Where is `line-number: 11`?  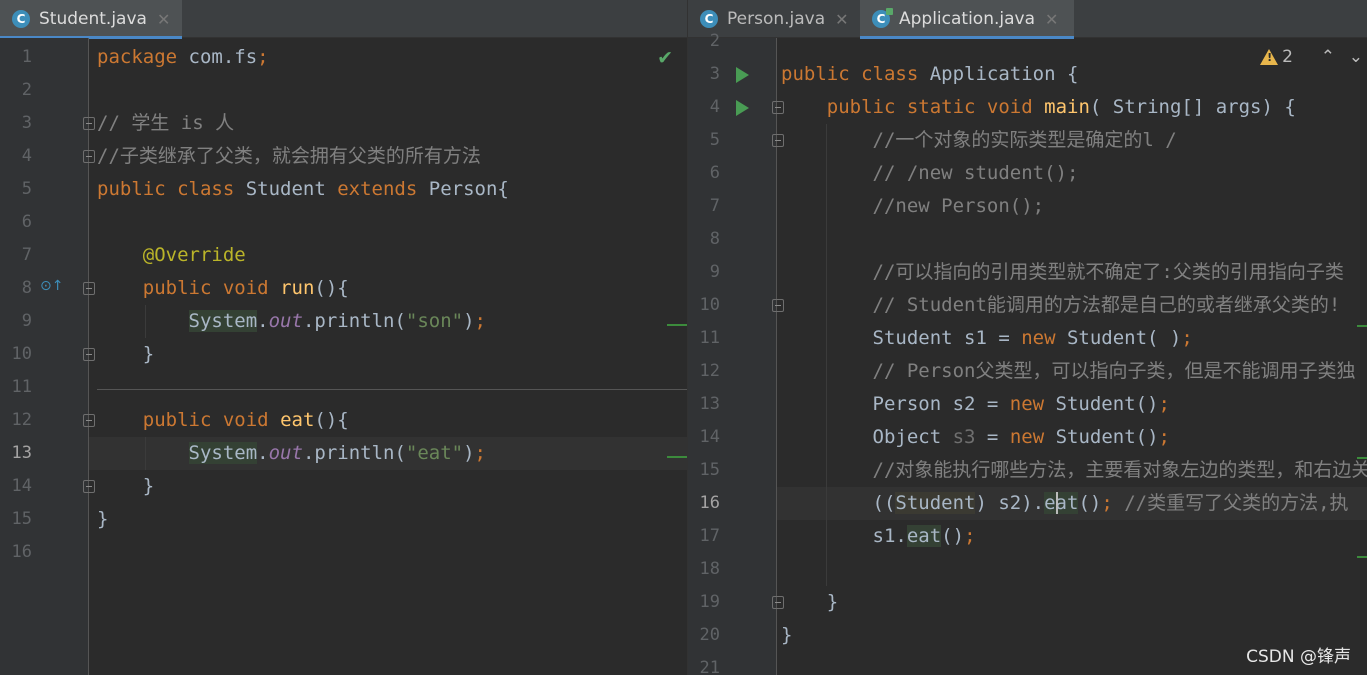
line-number: 11 is located at coordinates (709, 338).